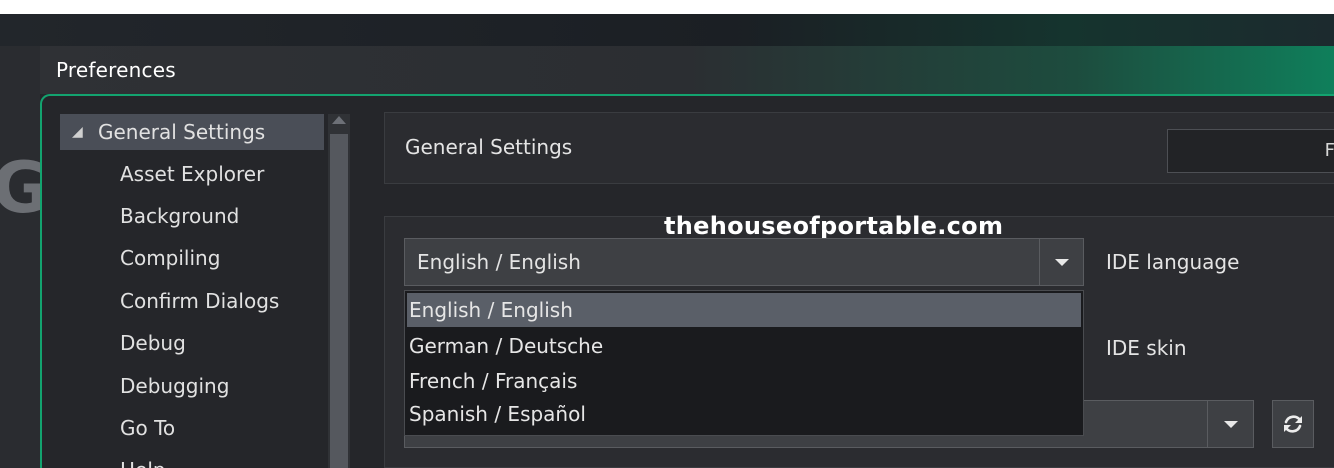  Describe the element at coordinates (744, 262) in the screenshot. I see `ide-language-select: English / English` at that location.